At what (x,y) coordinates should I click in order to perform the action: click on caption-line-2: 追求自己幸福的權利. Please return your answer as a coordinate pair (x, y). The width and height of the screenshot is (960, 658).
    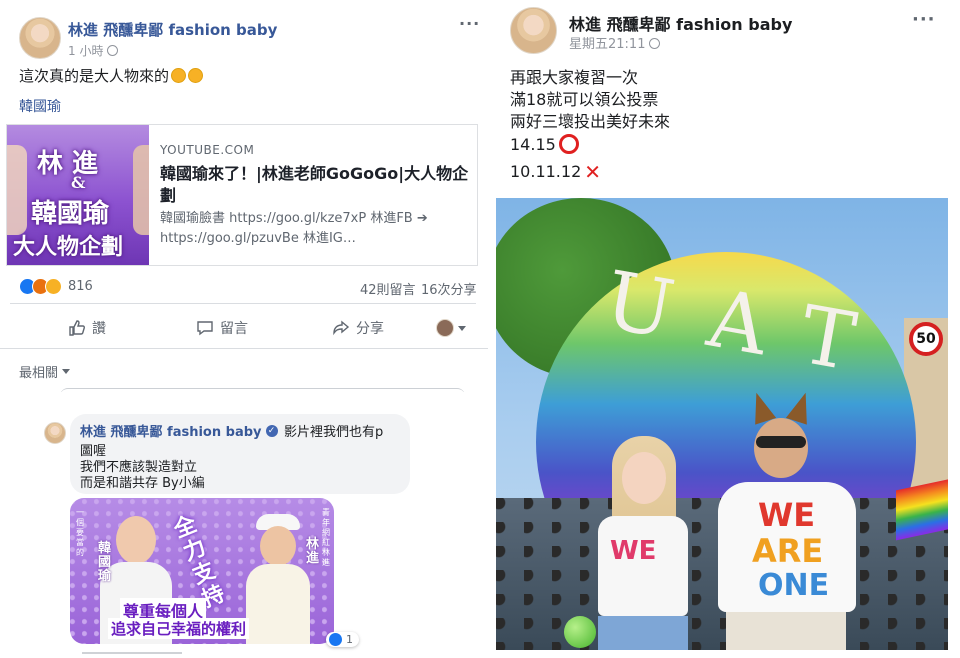
    Looking at the image, I should click on (179, 628).